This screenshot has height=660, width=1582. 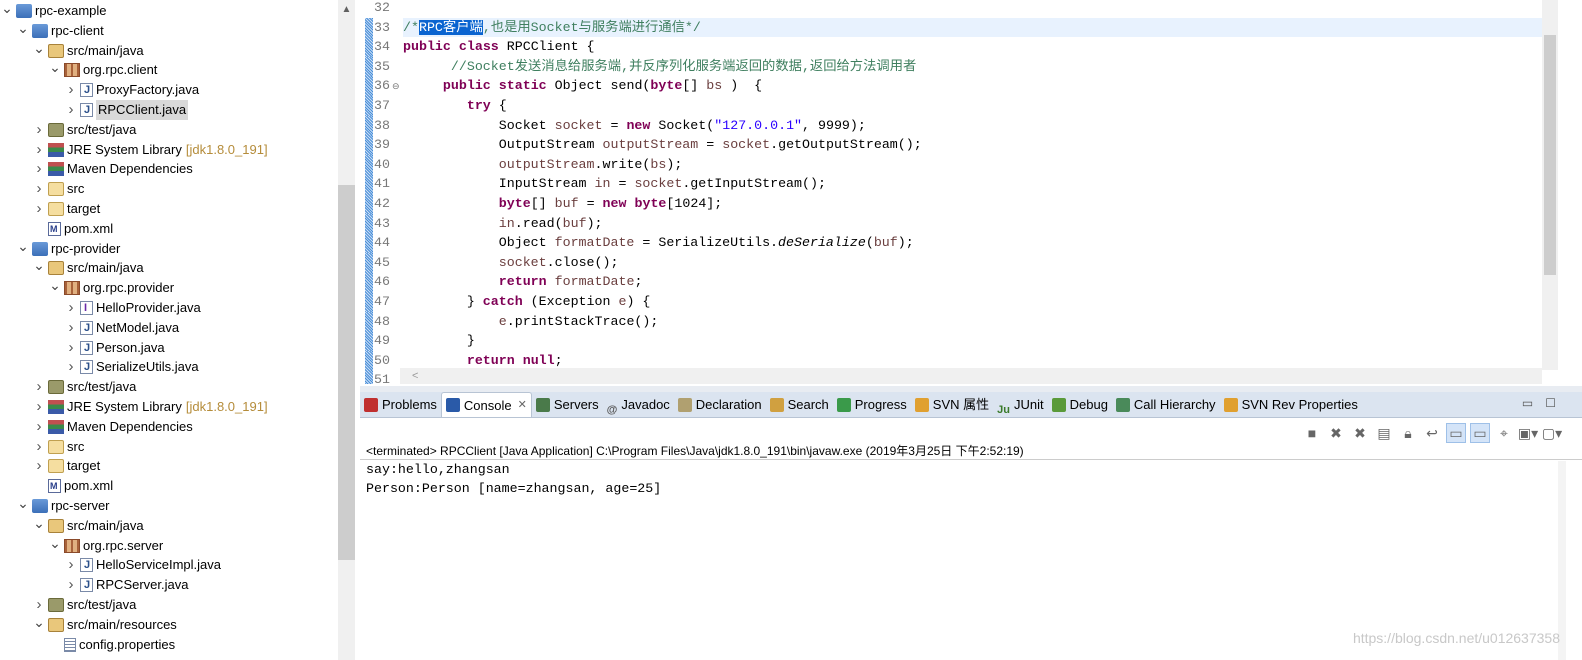 I want to click on open-console-icon: ▢▾, so click(x=1552, y=433).